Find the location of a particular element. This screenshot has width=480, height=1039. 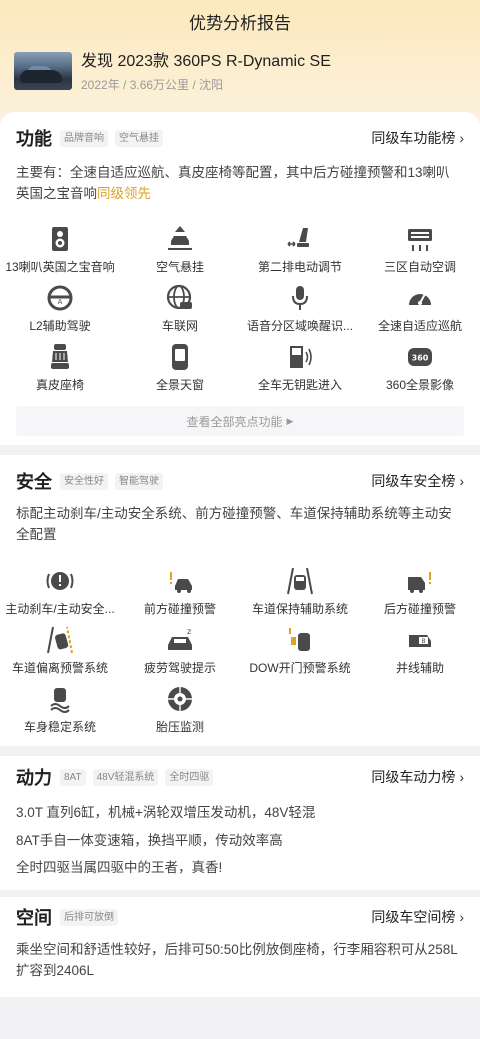

front-collision-icon is located at coordinates (181, 582).